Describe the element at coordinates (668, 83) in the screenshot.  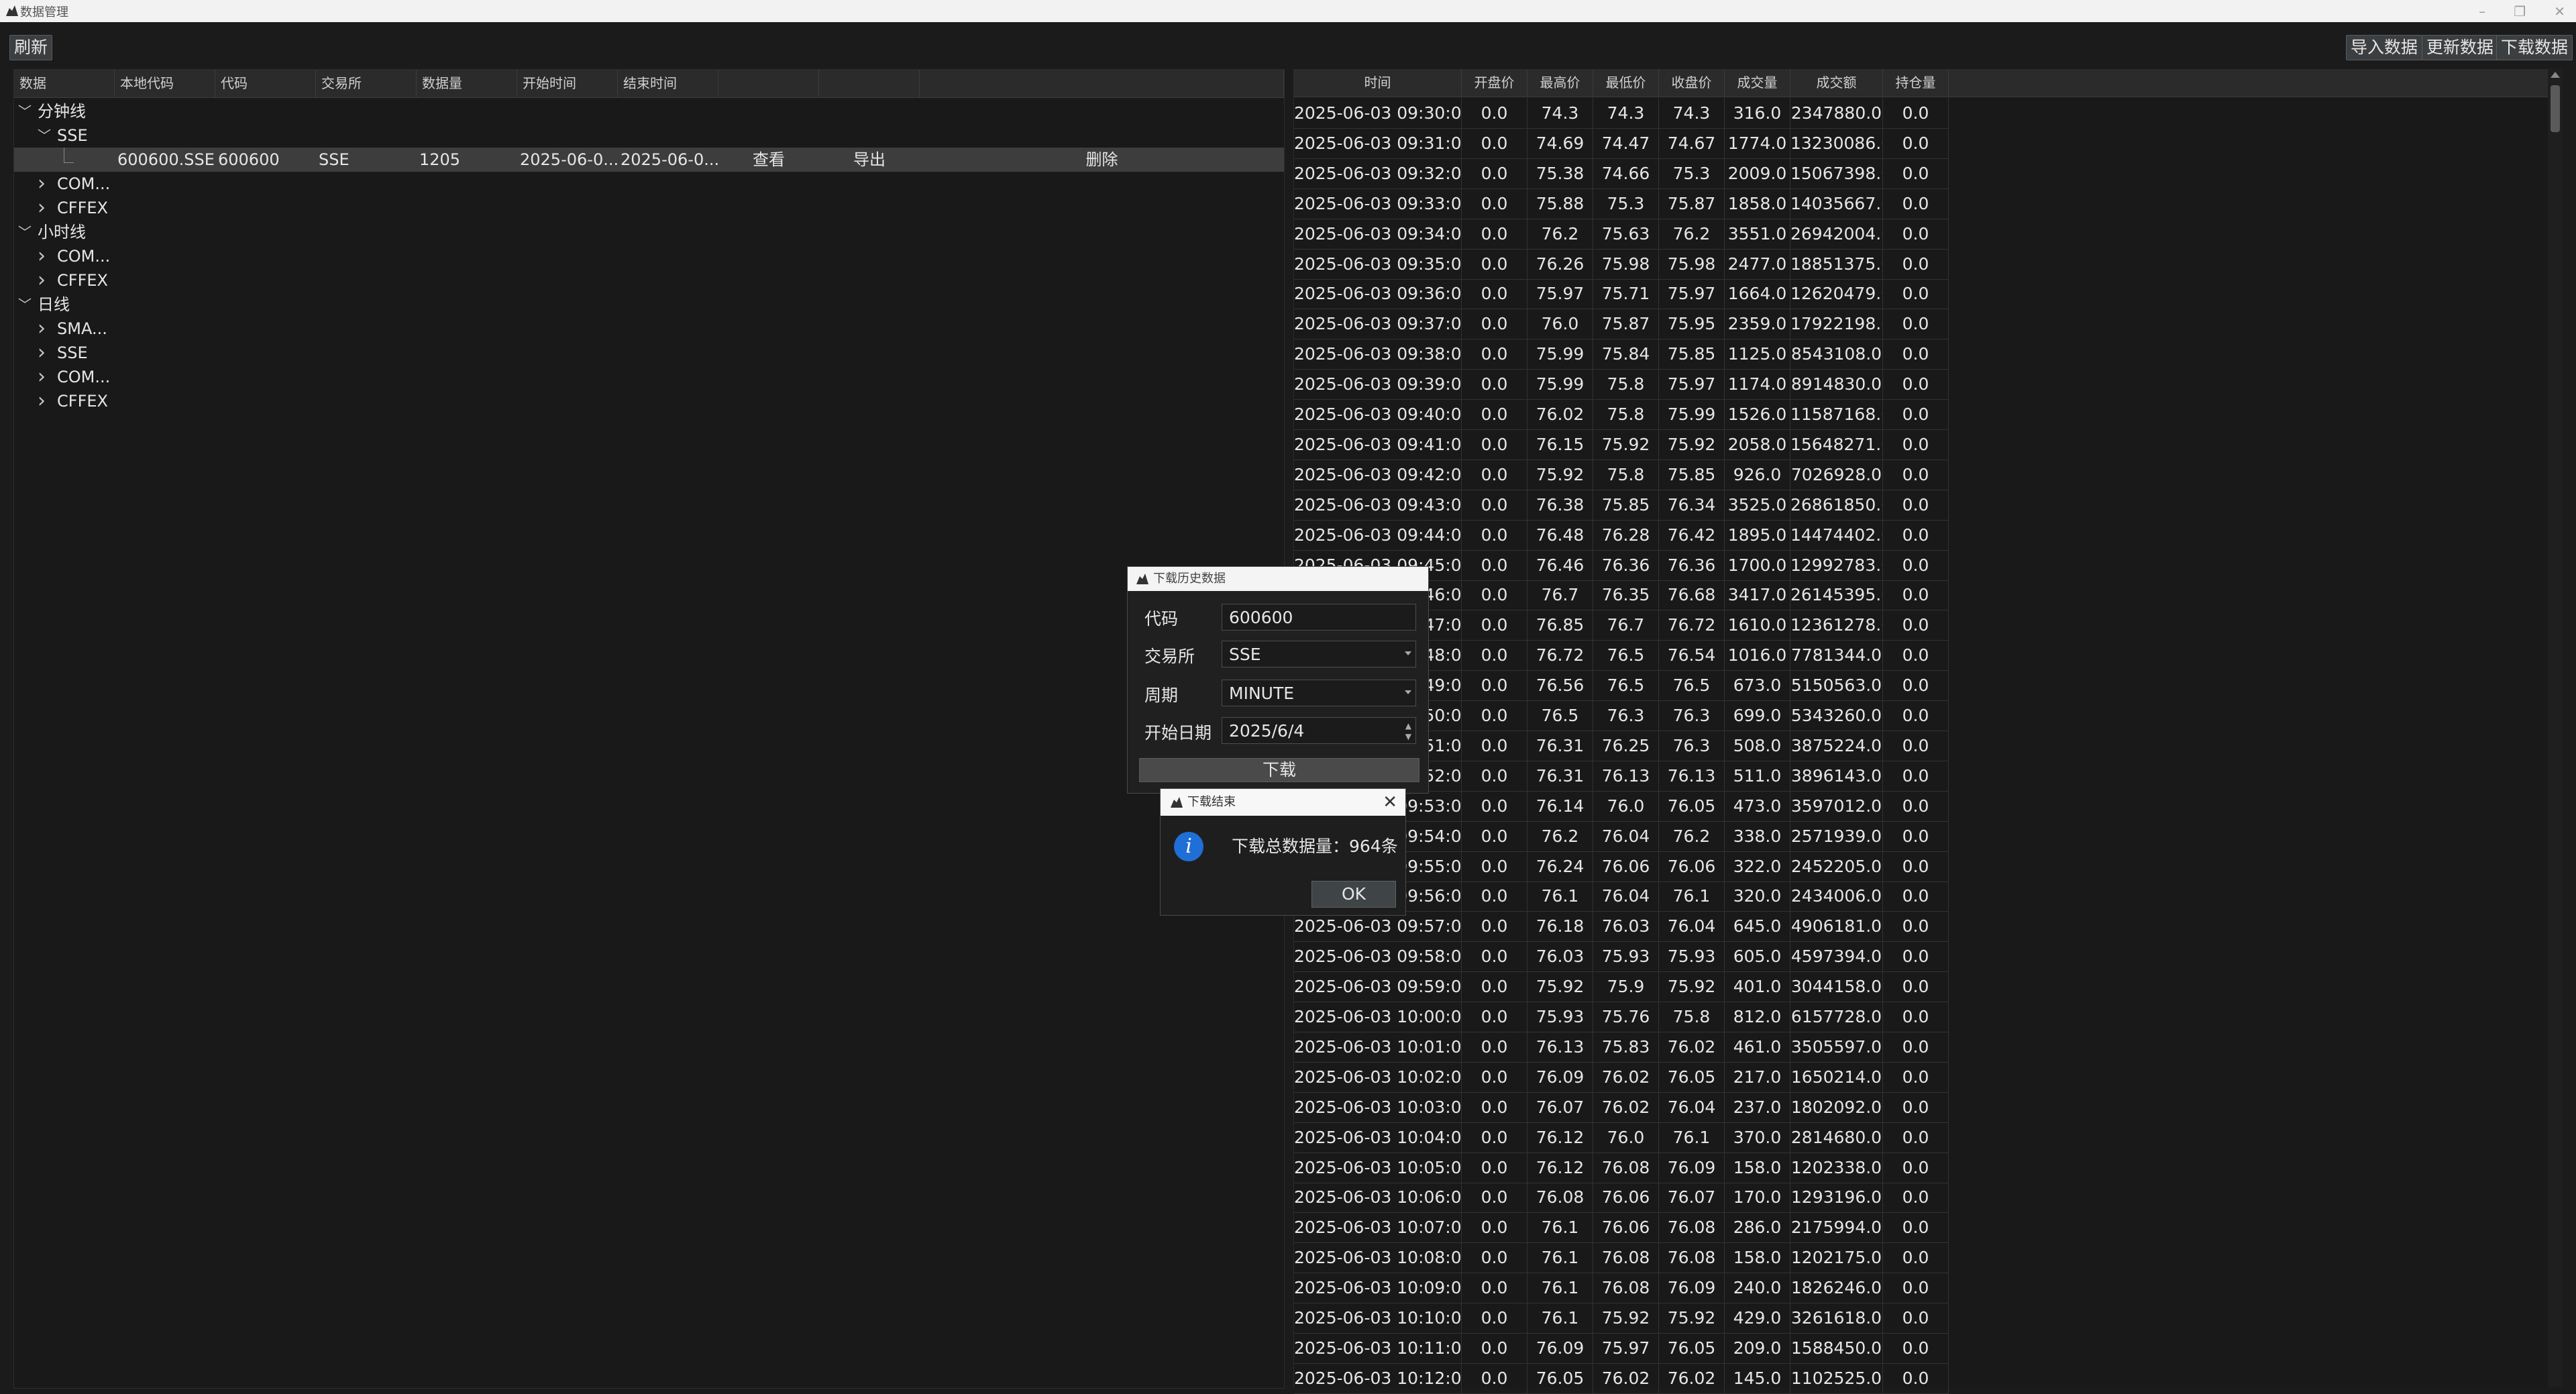
I see `tree-header-cell: 结束时间` at that location.